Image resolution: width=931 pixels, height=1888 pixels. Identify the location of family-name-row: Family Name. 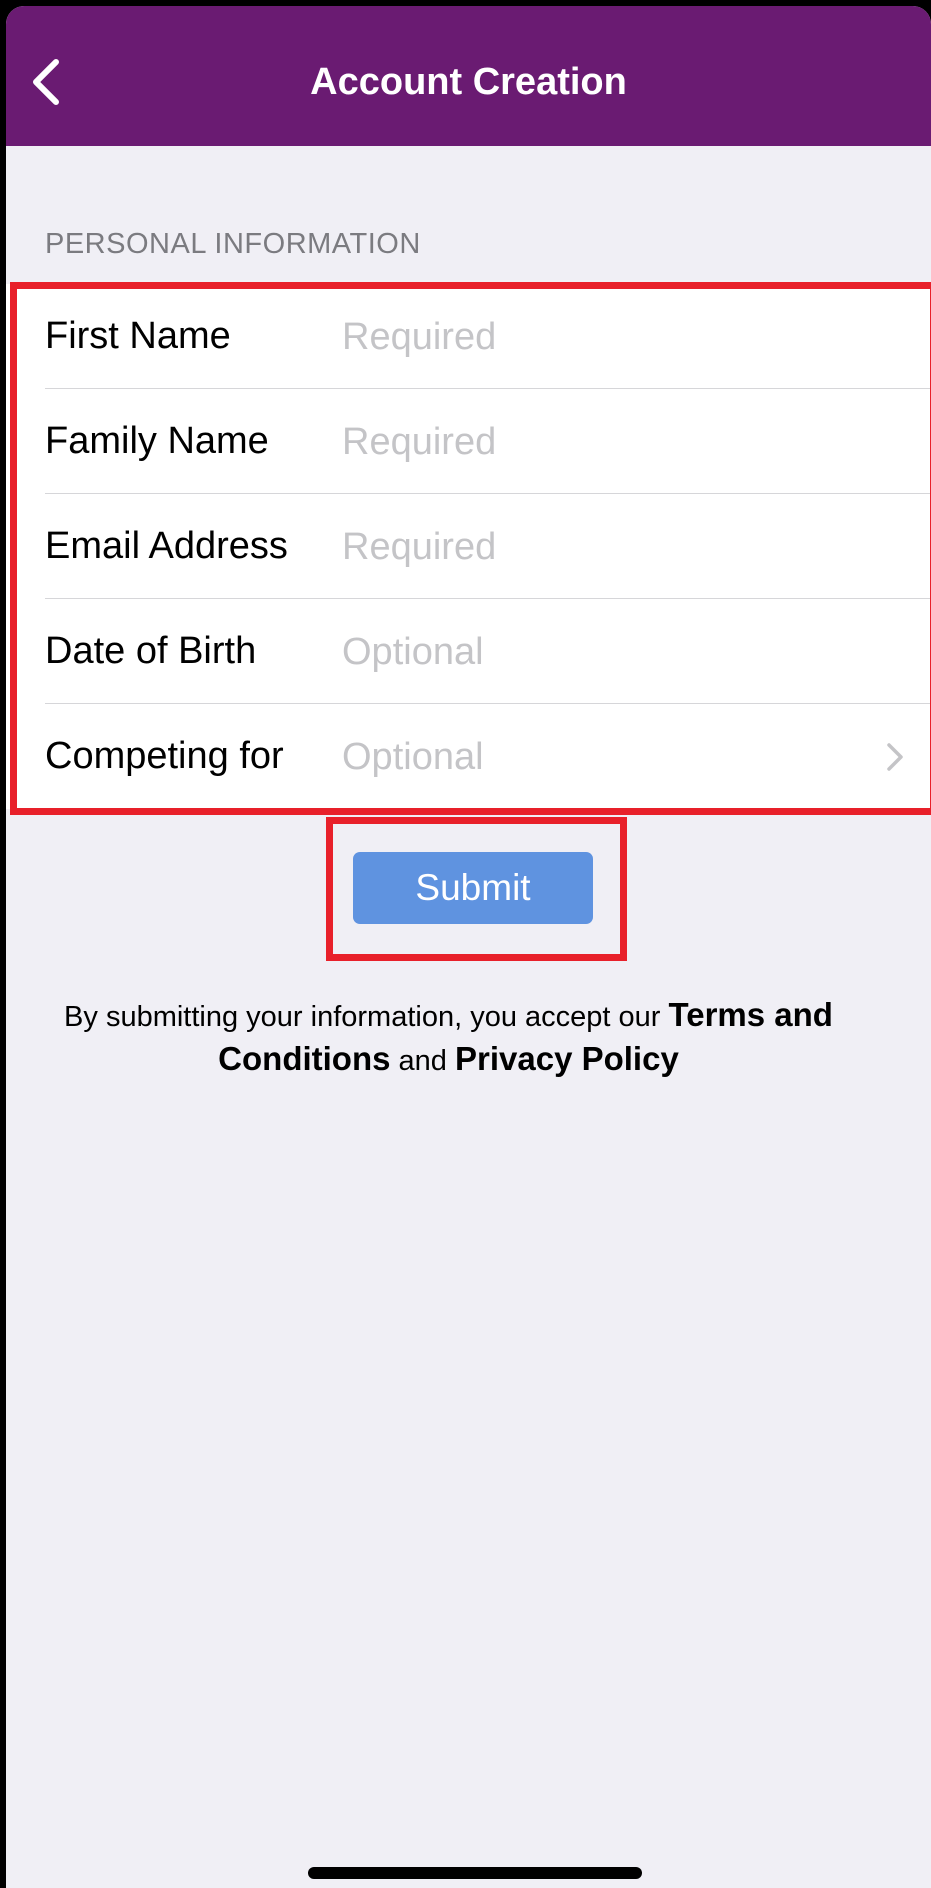
(468, 441).